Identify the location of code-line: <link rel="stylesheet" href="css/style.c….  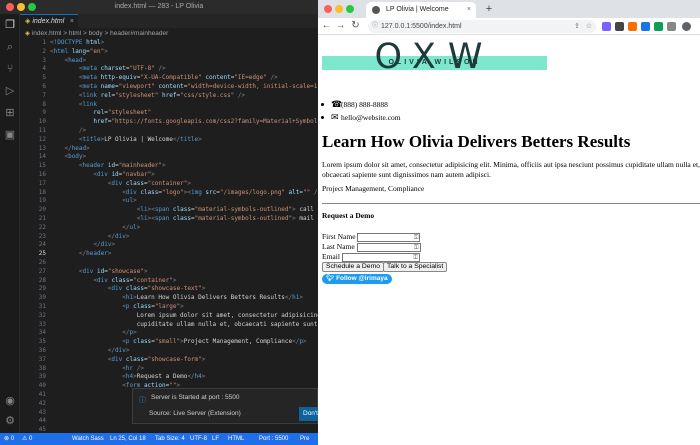
(147, 96).